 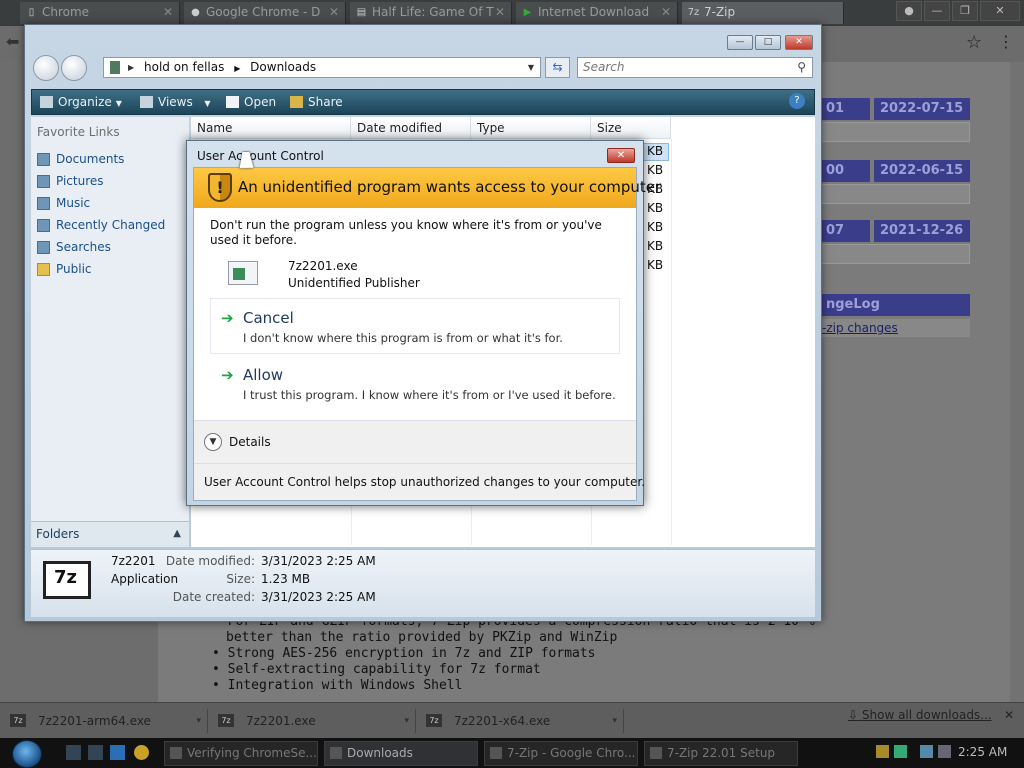 What do you see at coordinates (74, 68) in the screenshot?
I see `forward-button` at bounding box center [74, 68].